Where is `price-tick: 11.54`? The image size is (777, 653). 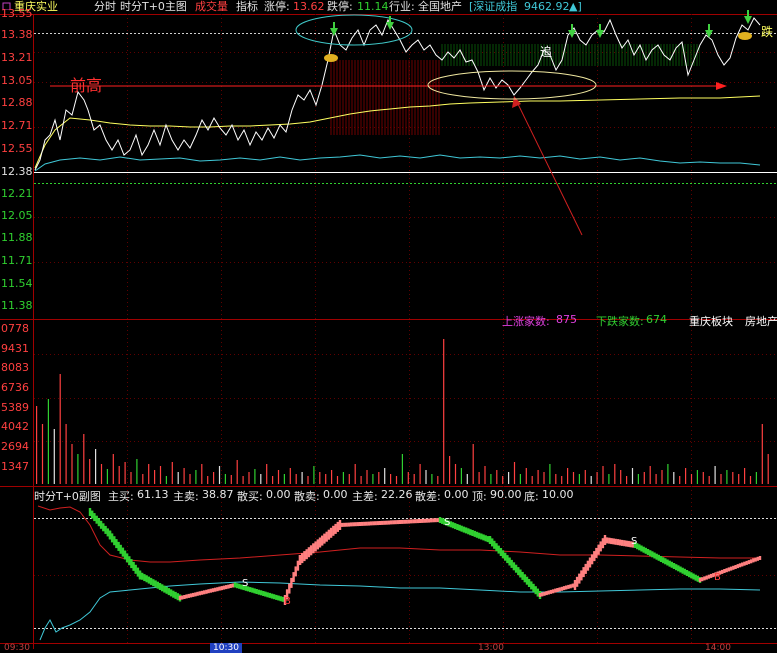
price-tick: 11.54 is located at coordinates (17, 283).